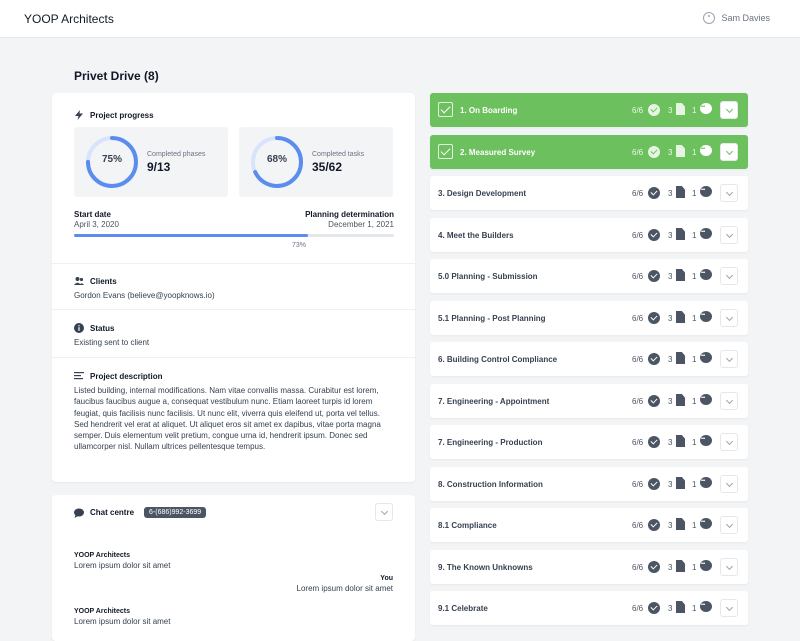  Describe the element at coordinates (476, 235) in the screenshot. I see `phase-name: 4. Meet the Builders` at that location.